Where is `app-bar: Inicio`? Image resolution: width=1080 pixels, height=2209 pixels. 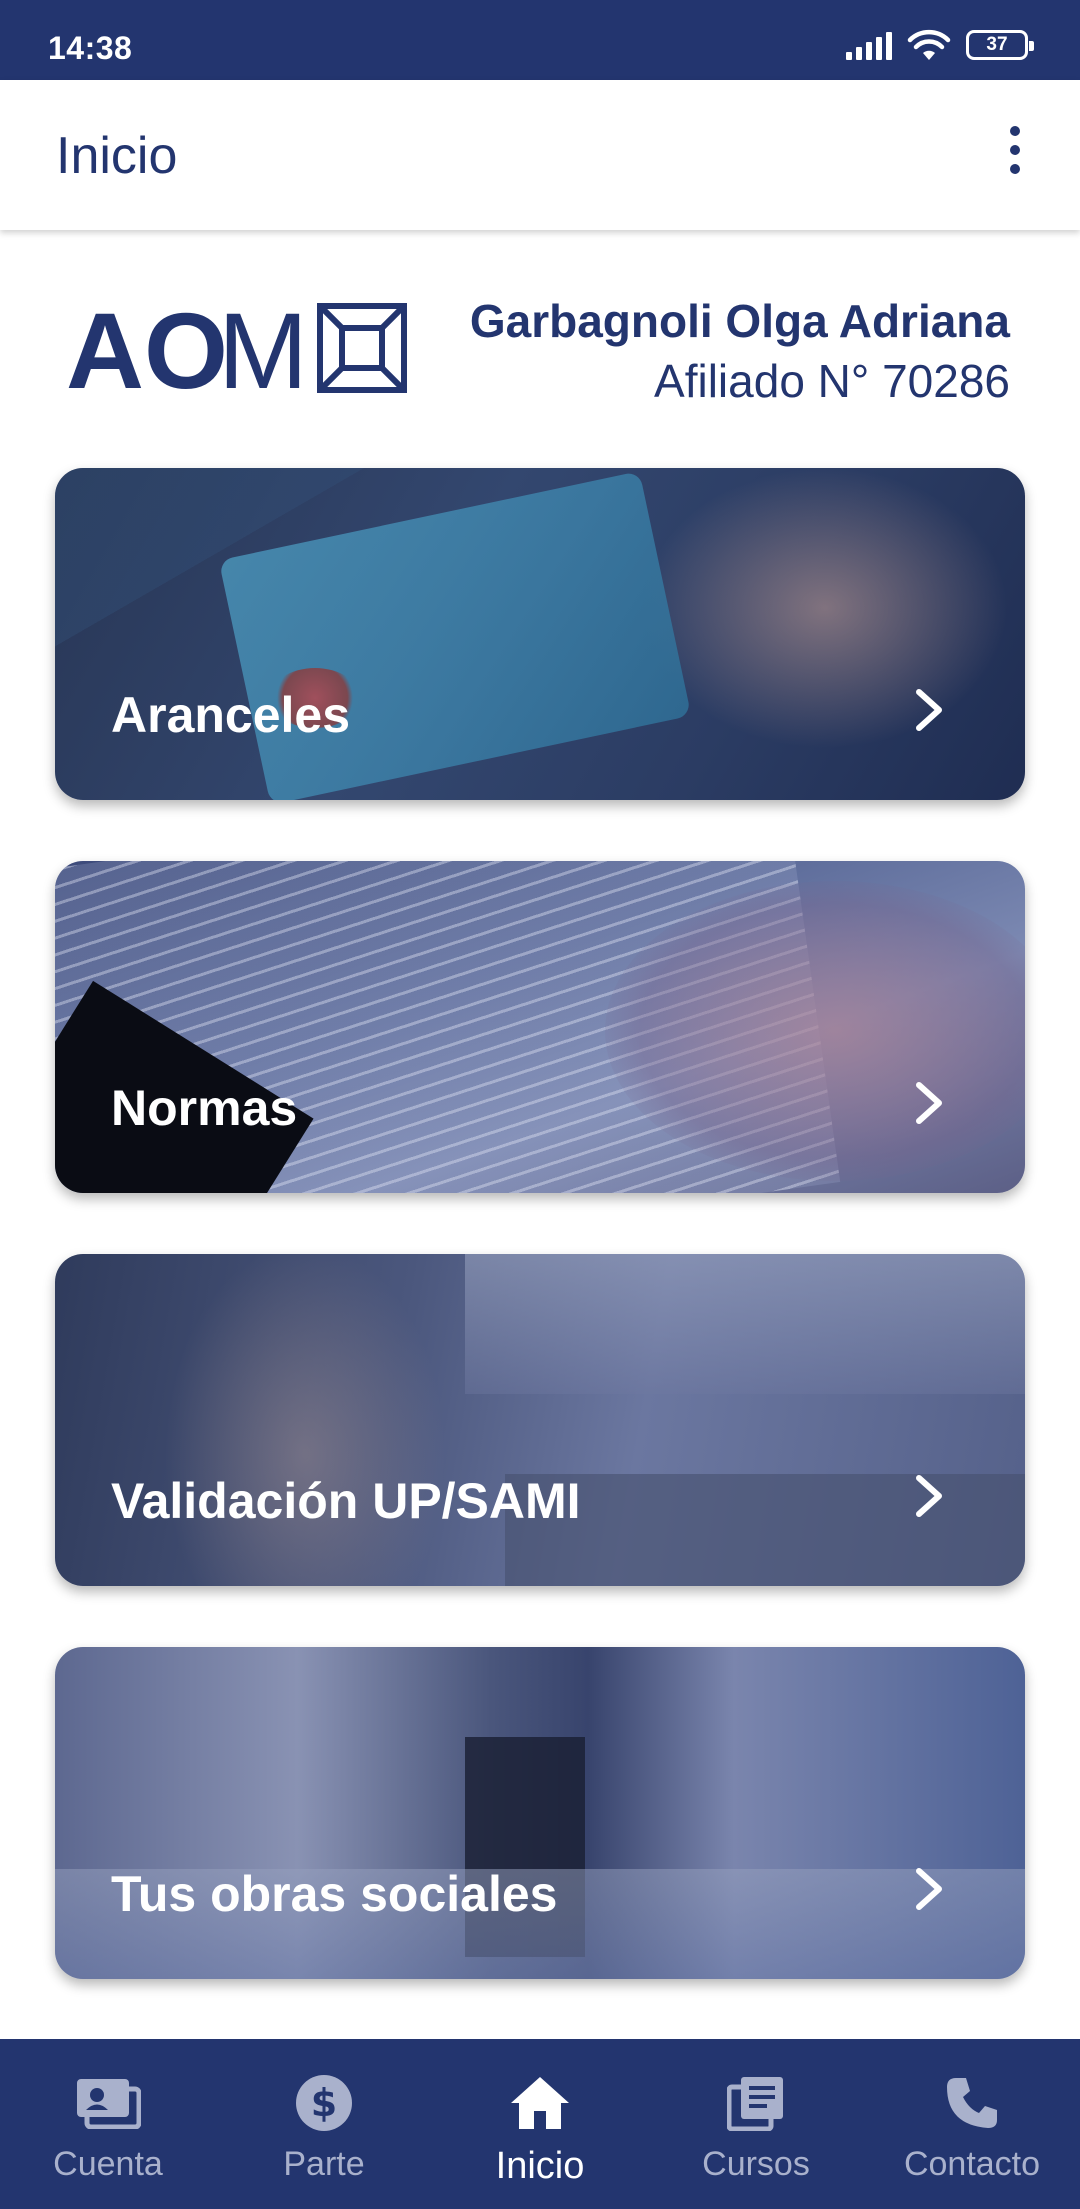 app-bar: Inicio is located at coordinates (540, 155).